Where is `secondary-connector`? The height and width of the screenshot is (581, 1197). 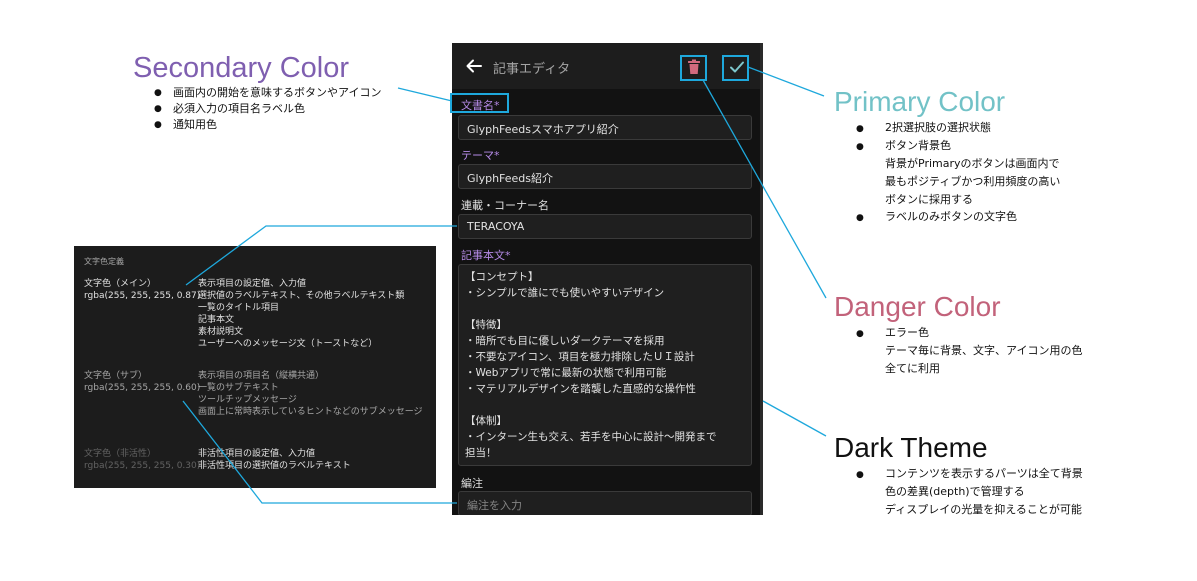
secondary-connector is located at coordinates (425, 94).